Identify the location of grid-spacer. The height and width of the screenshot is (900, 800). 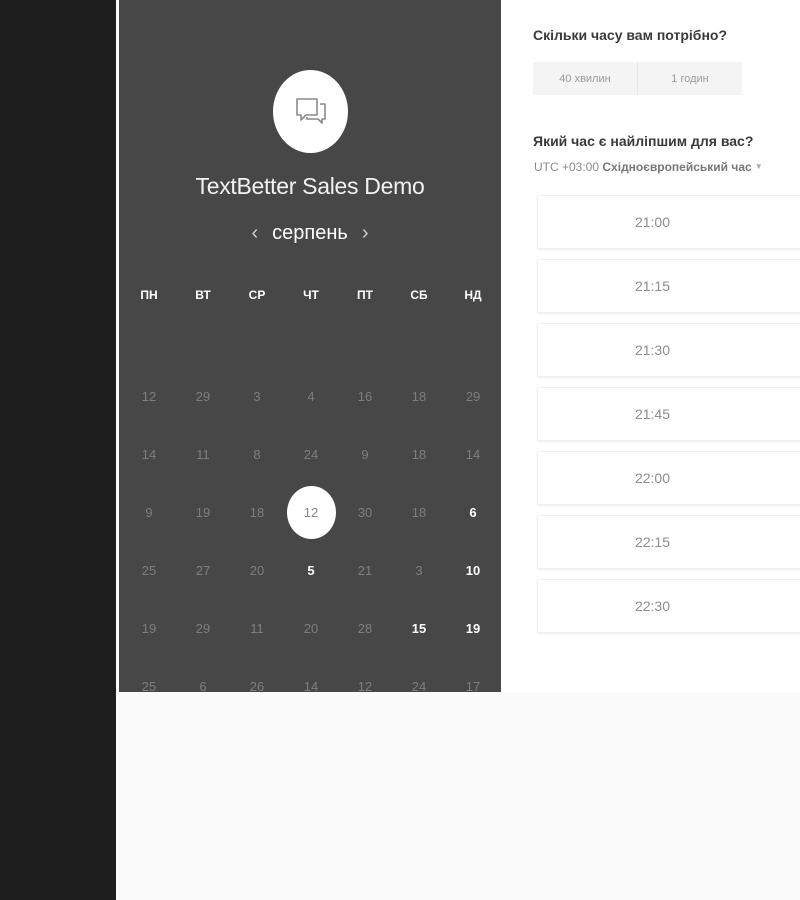
(311, 345).